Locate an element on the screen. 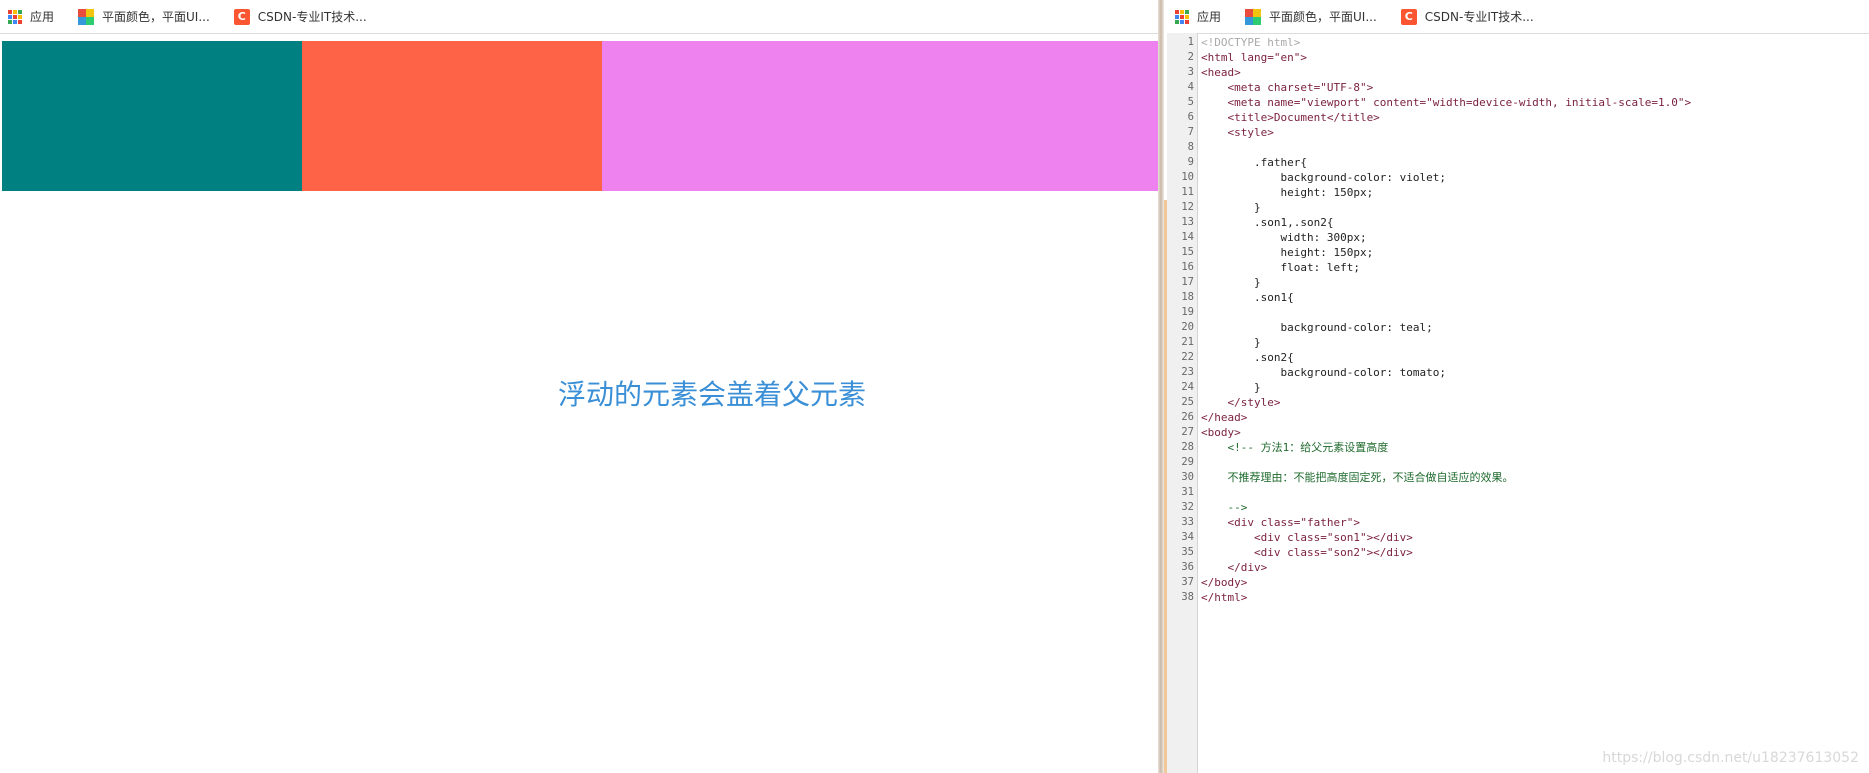 The width and height of the screenshot is (1869, 773). code-line: 1 <!DOCTYPE html> is located at coordinates (1518, 42).